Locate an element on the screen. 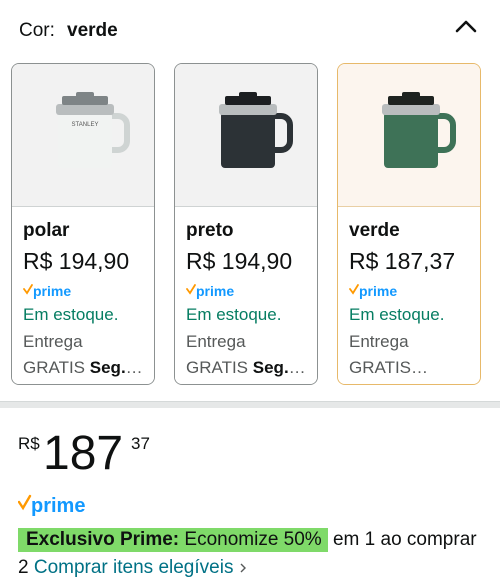  swatch-name: verde is located at coordinates (374, 230).